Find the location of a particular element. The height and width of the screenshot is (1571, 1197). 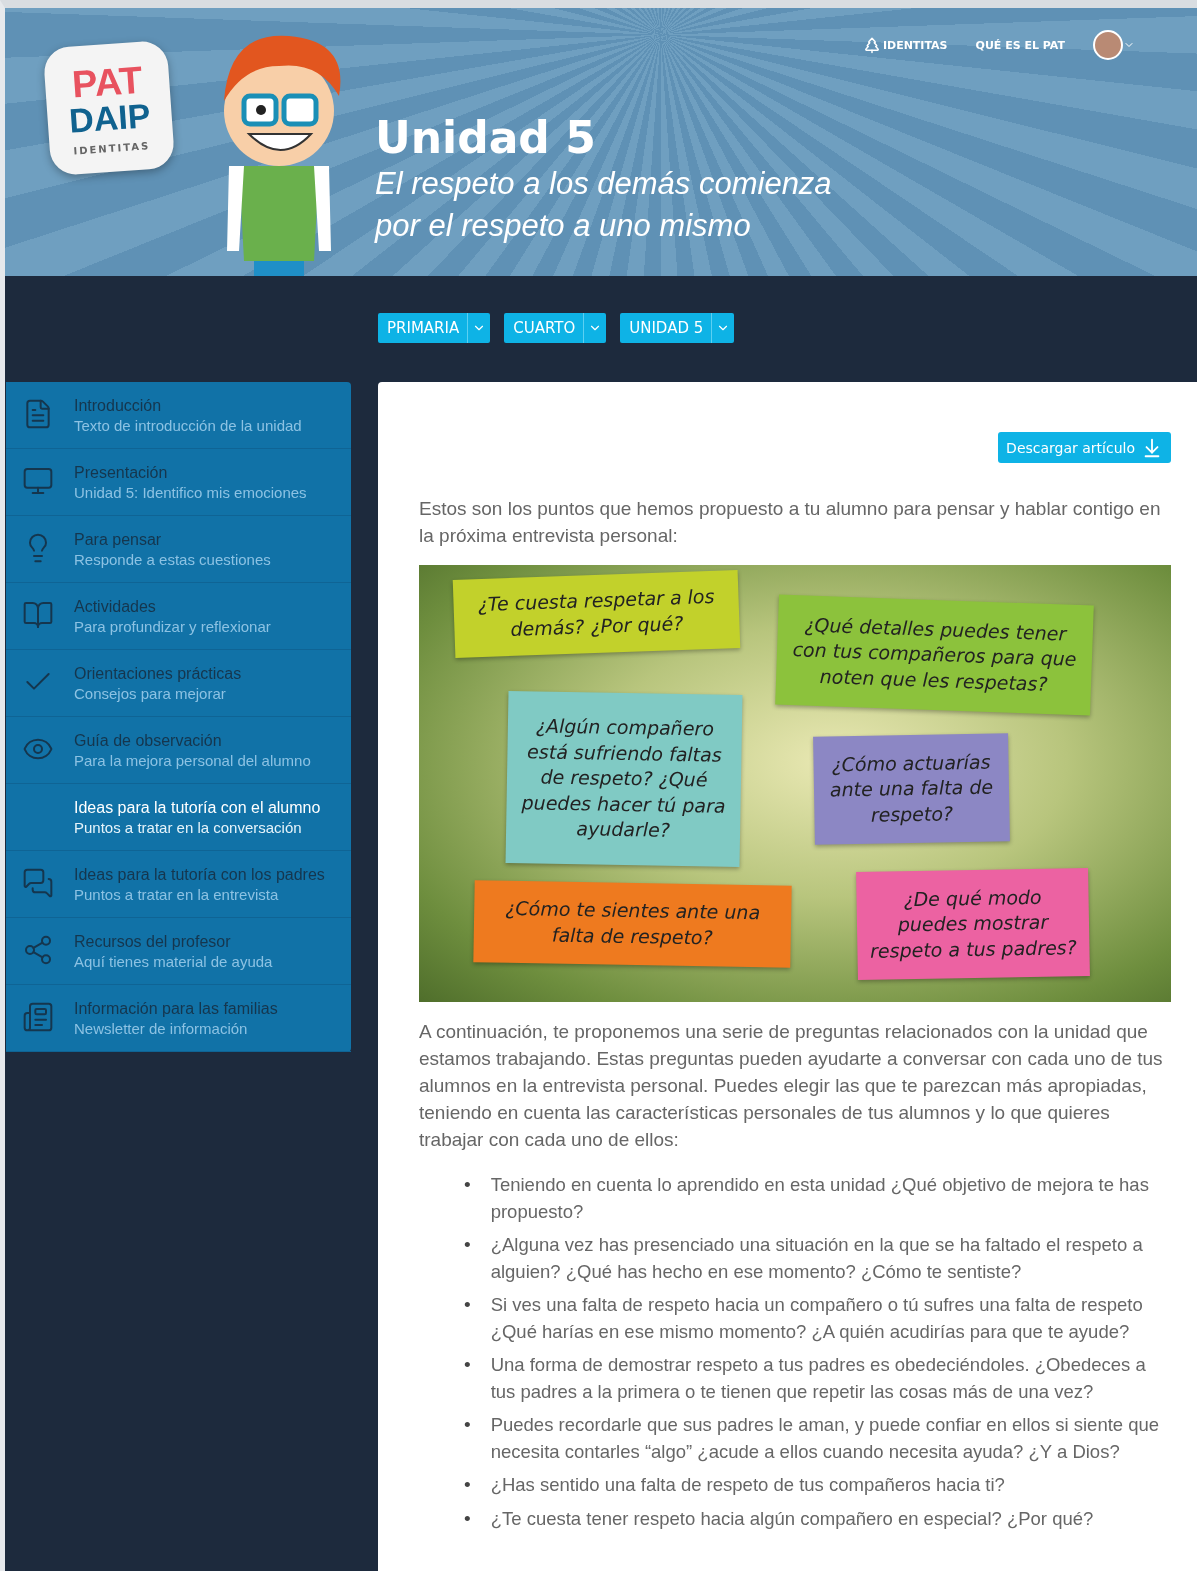

sticky-note: ¿Algún compañero está sufriendo faltas de respeto? ¿Qué puedes hacer tú para ayudarle? is located at coordinates (624, 779).